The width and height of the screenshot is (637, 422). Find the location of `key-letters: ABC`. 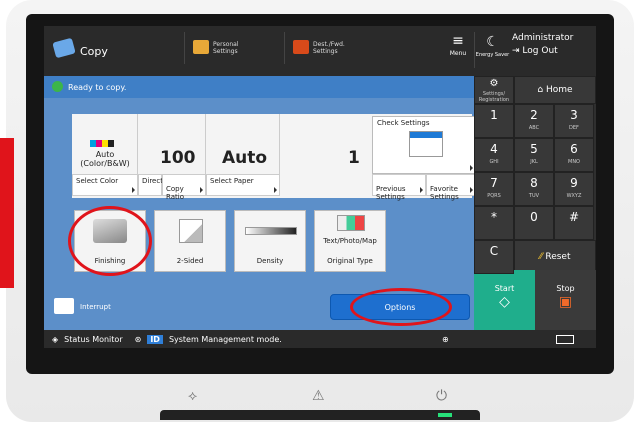

key-letters: ABC is located at coordinates (534, 128).